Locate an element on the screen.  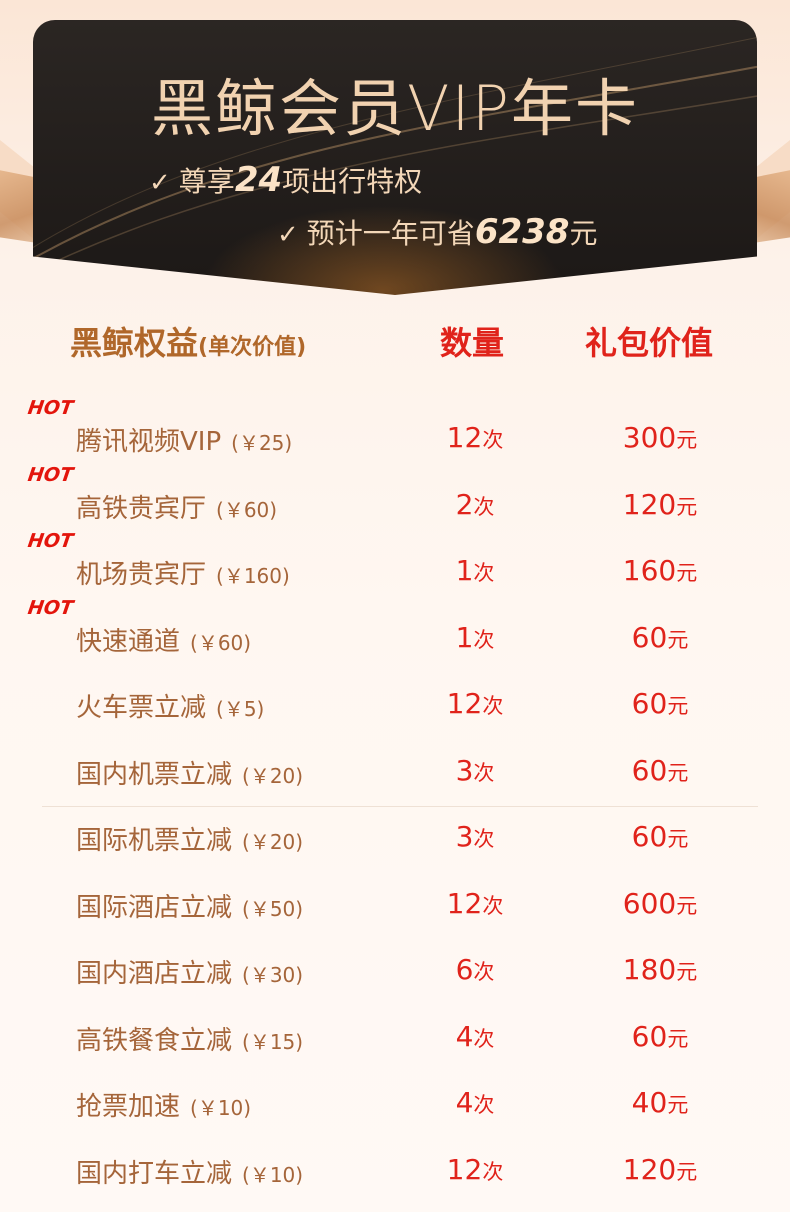
benefit-unit-price: (￥30) is located at coordinates (273, 975).